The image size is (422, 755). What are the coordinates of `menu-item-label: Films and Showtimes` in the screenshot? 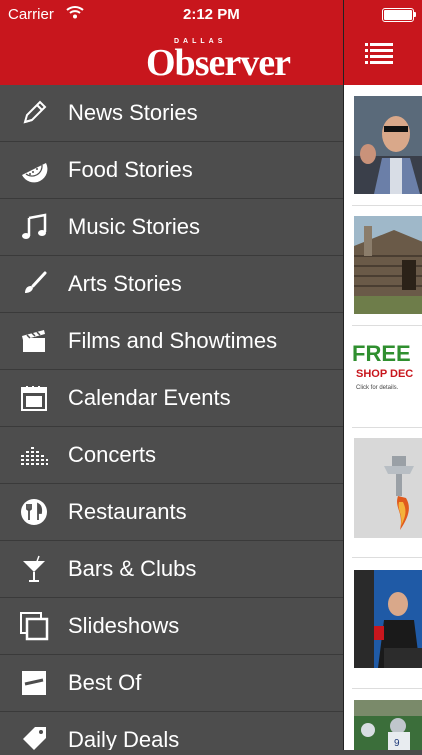 It's located at (173, 340).